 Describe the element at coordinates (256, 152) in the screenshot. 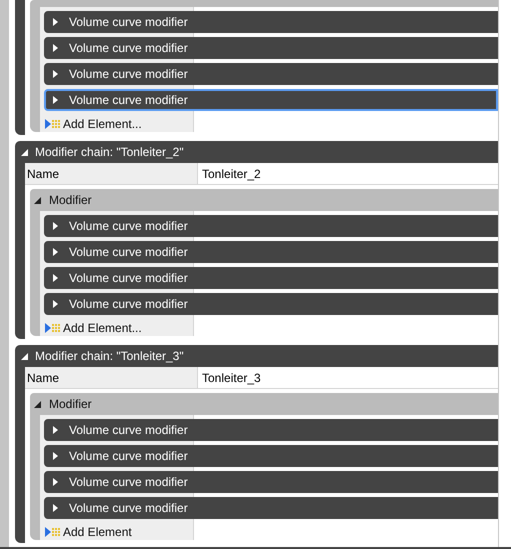

I see `modifier-chain-header: Modifier chain: "Tonleiter_2"` at that location.